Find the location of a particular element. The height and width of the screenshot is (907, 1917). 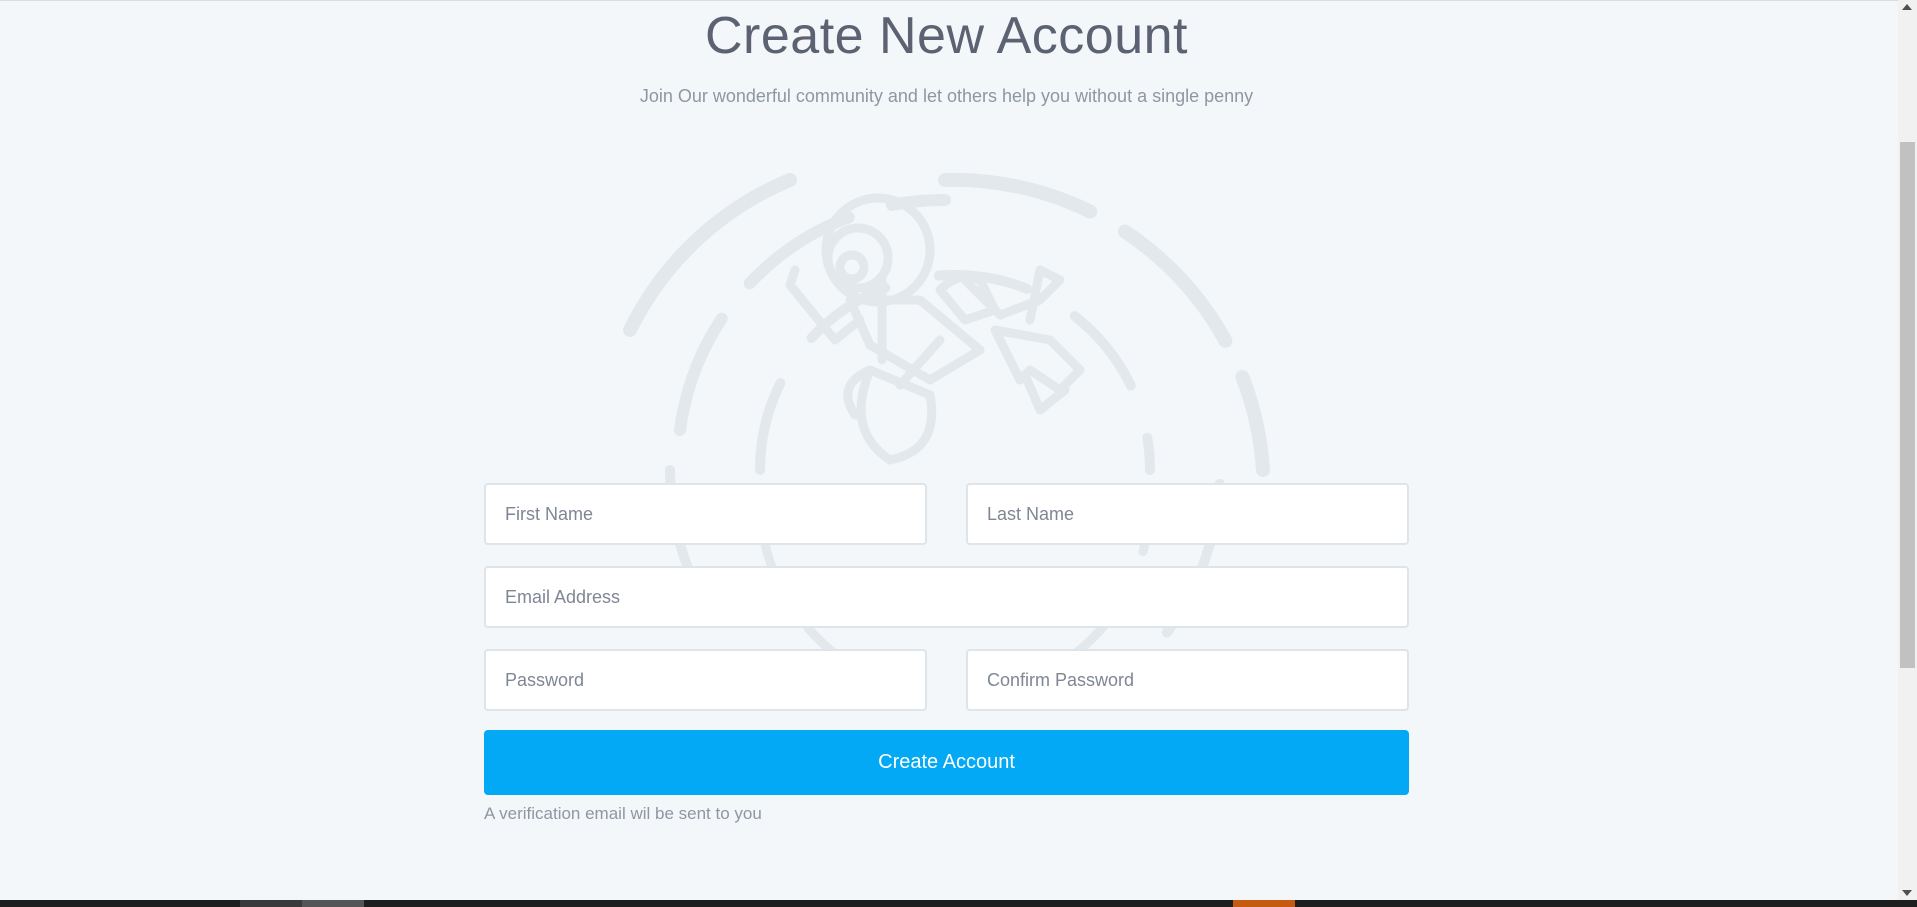

vertical-scrollbar is located at coordinates (1907, 450).